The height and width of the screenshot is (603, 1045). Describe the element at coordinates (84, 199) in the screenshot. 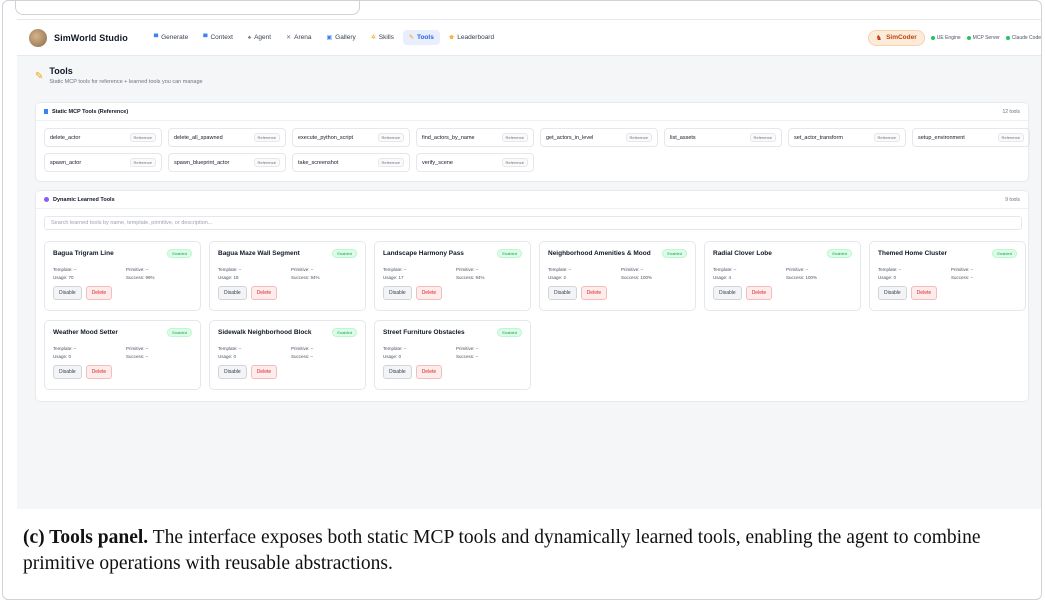

I see `dynamic-panel-title: Dynamic Learned Tools` at that location.